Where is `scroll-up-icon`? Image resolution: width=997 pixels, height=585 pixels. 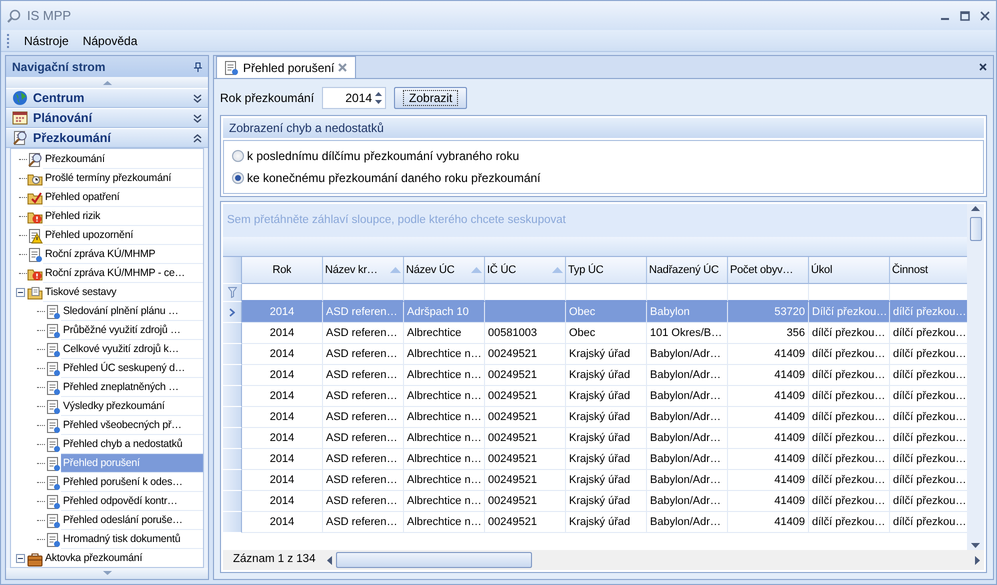
scroll-up-icon is located at coordinates (975, 208).